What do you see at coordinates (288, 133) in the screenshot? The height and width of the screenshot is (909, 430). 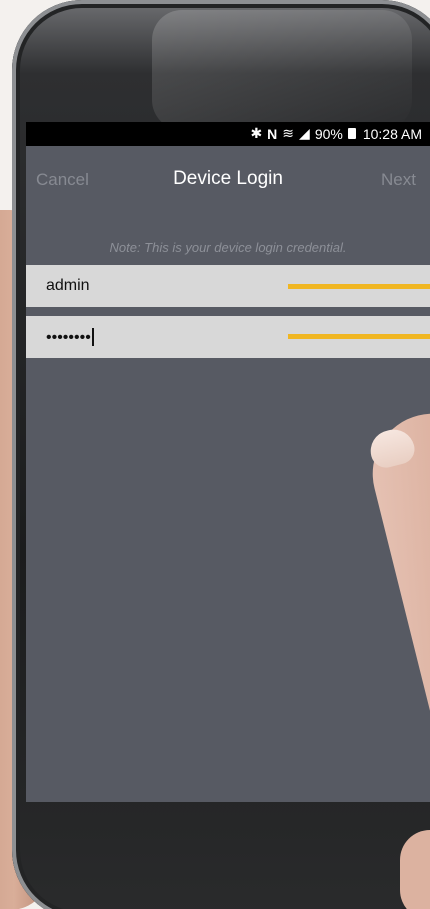 I see `wifi-icon: ≋` at bounding box center [288, 133].